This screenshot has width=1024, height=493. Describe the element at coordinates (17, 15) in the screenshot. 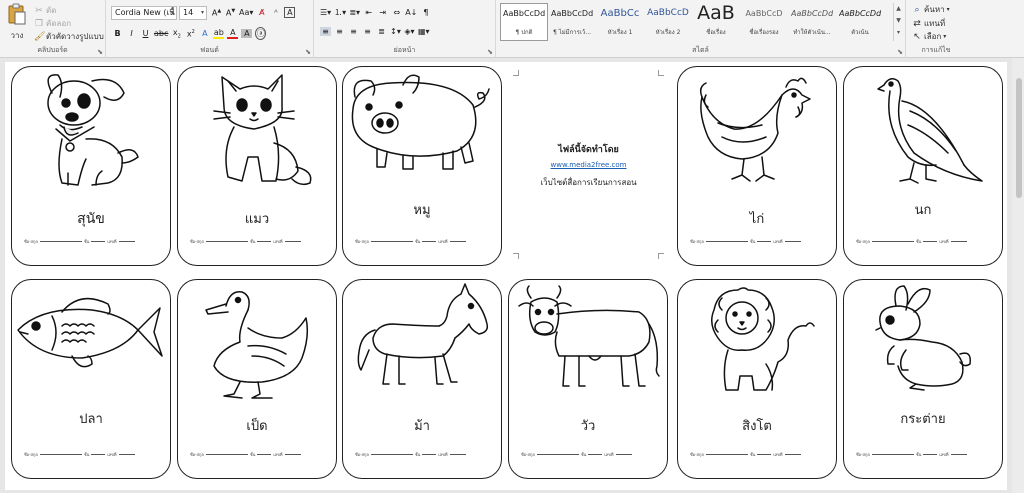

I see `clipboard-icon` at that location.